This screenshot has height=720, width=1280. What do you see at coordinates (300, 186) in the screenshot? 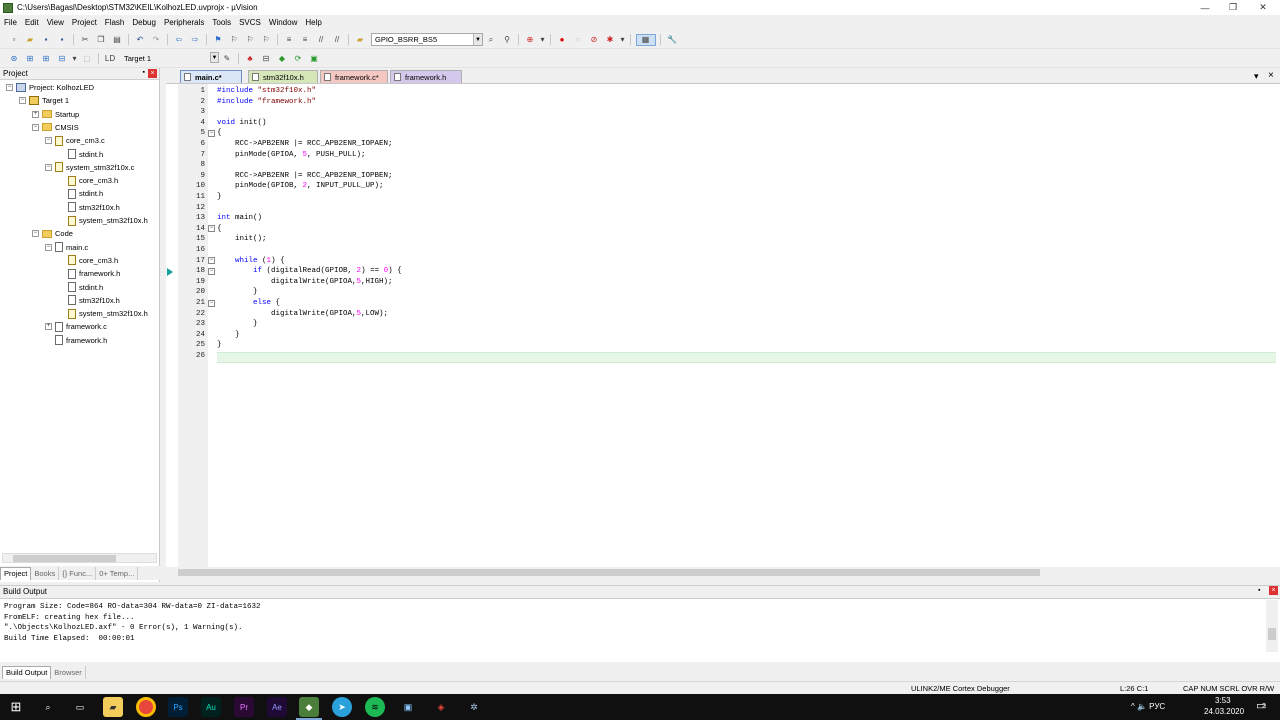
I see `code-line: pinMode(GPIOB, 2, INPUT_PULL_UP);` at bounding box center [300, 186].